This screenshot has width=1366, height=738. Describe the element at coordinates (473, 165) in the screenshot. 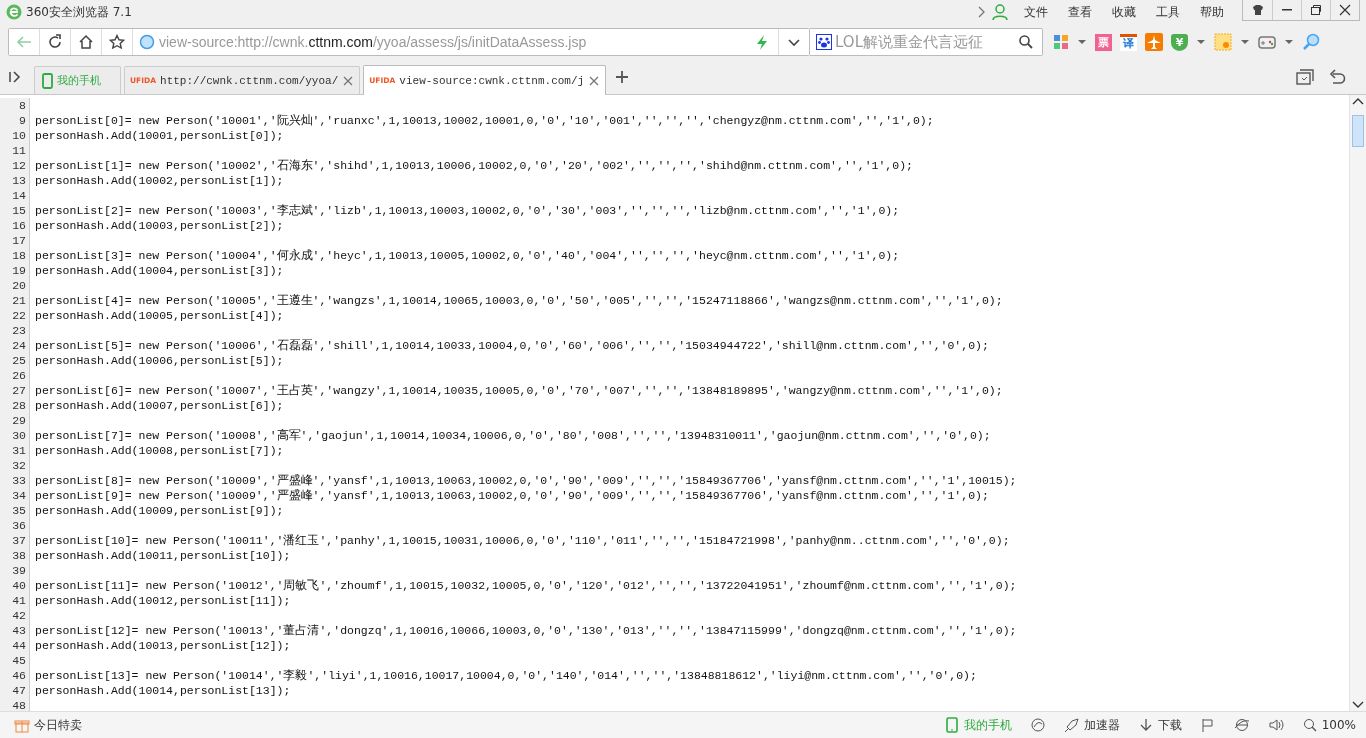

I see `code-line: personList[1]= new Person('10002','石海东','shihd',1,10013,10006,10002,0,'0','20','002','','','','shihd@nm.cttnm.com','','1',0);` at that location.